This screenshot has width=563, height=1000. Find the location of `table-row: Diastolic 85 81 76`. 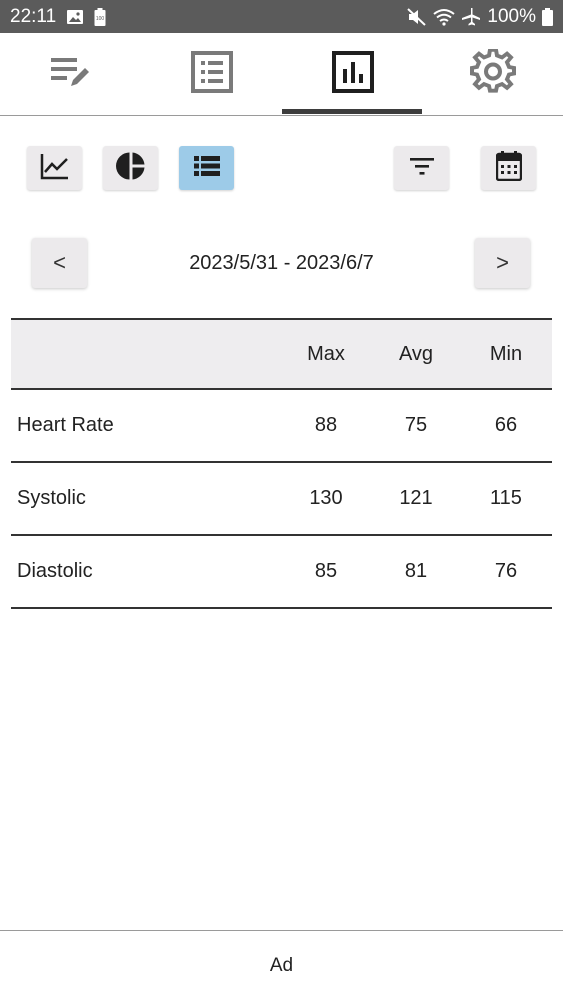

table-row: Diastolic 85 81 76 is located at coordinates (281, 572).